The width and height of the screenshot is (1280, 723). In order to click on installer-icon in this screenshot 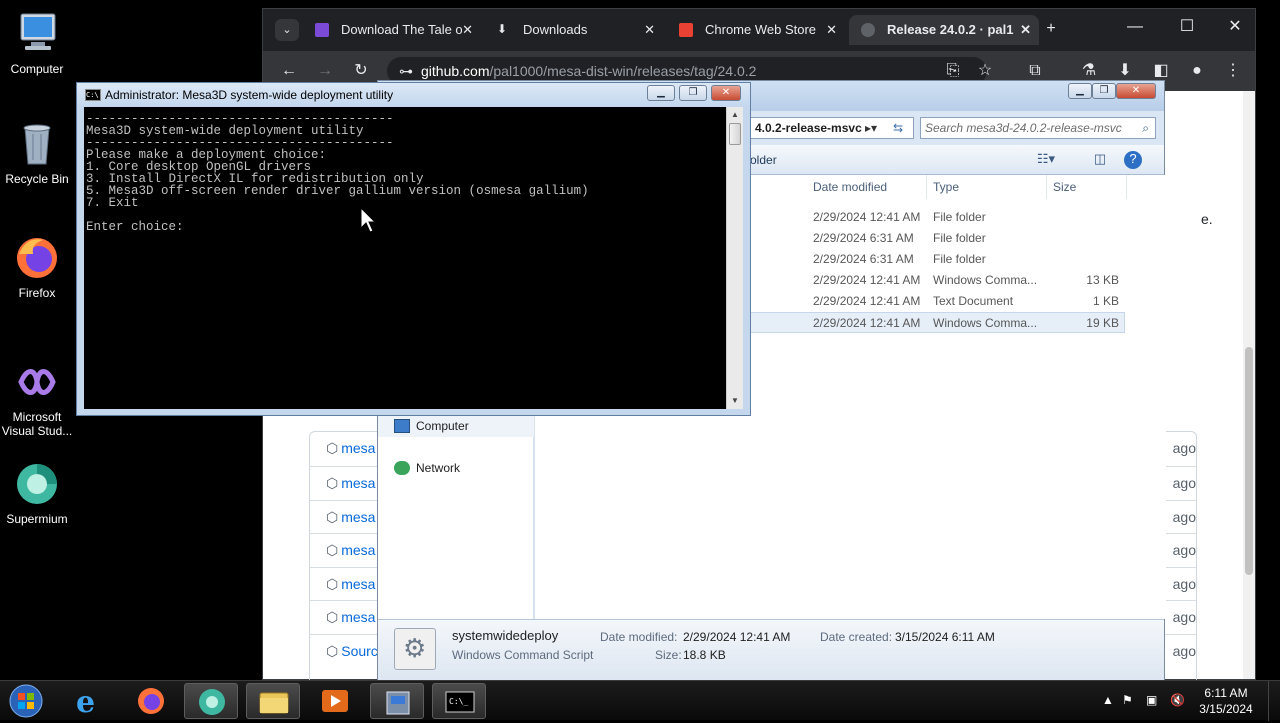, I will do `click(398, 703)`.